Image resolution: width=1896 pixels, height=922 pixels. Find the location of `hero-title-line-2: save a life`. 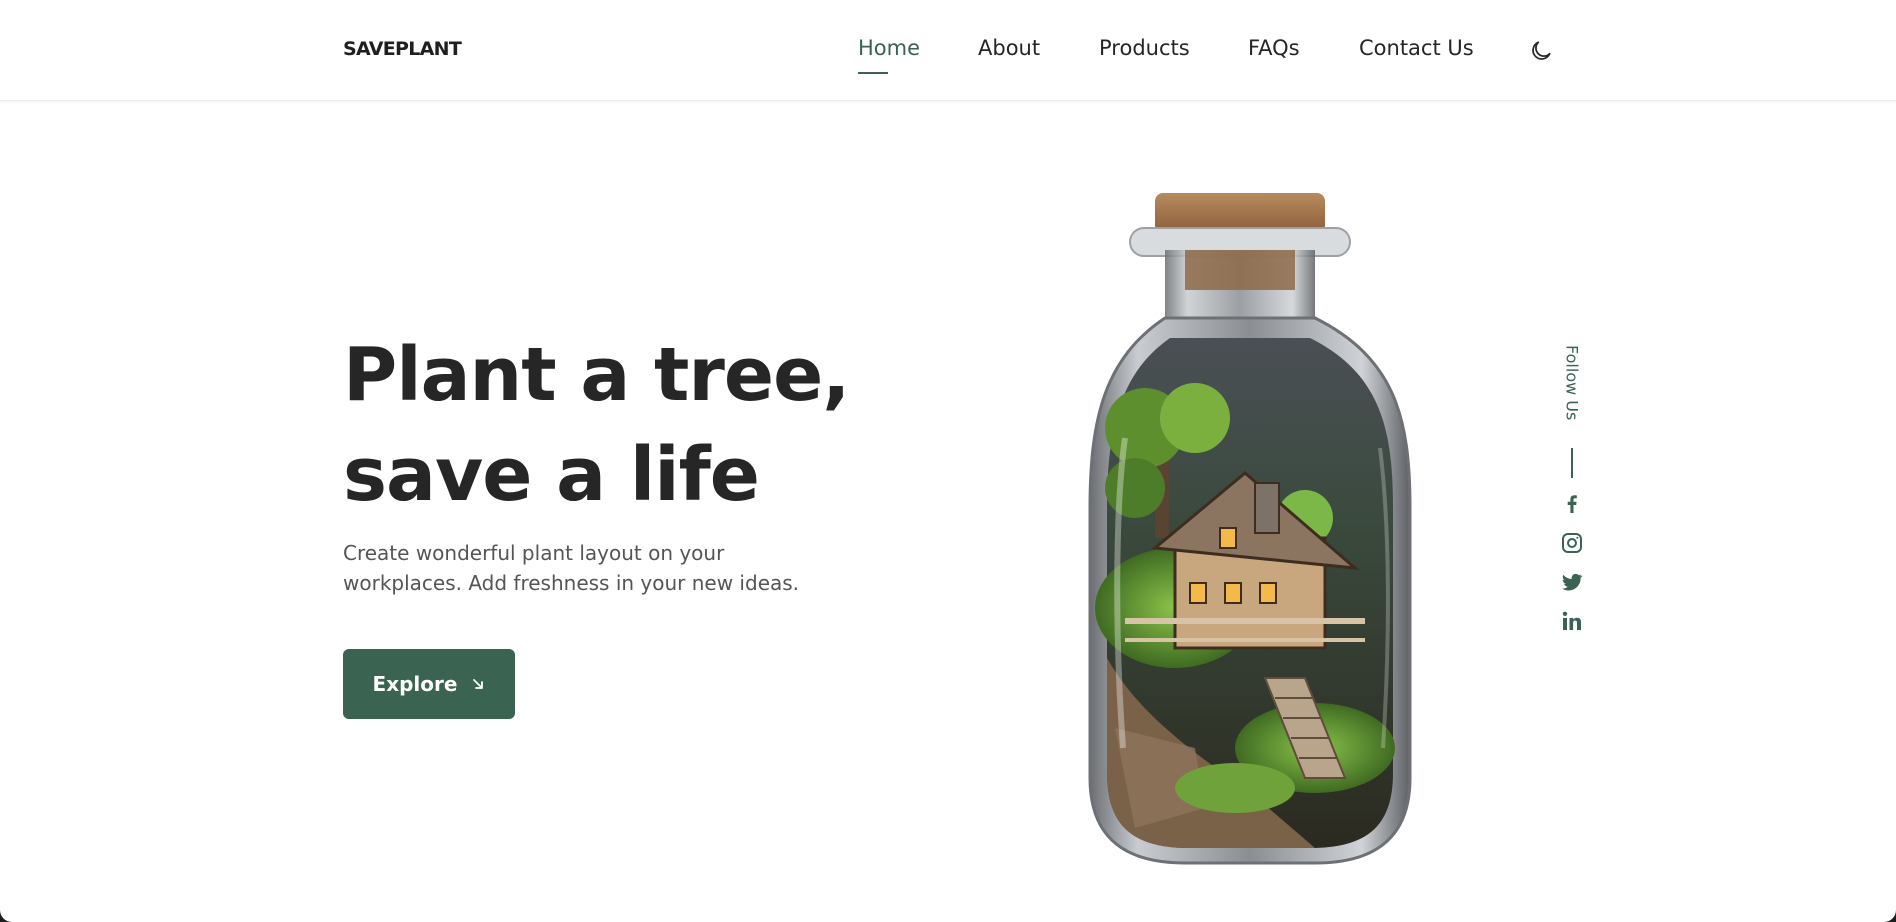

hero-title-line-2: save a life is located at coordinates (551, 475).